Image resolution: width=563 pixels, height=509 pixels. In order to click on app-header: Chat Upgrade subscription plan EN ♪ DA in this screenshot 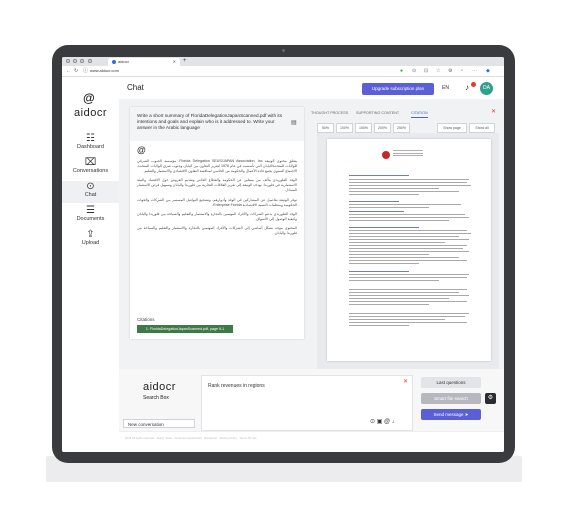, I will do `click(311, 88)`.